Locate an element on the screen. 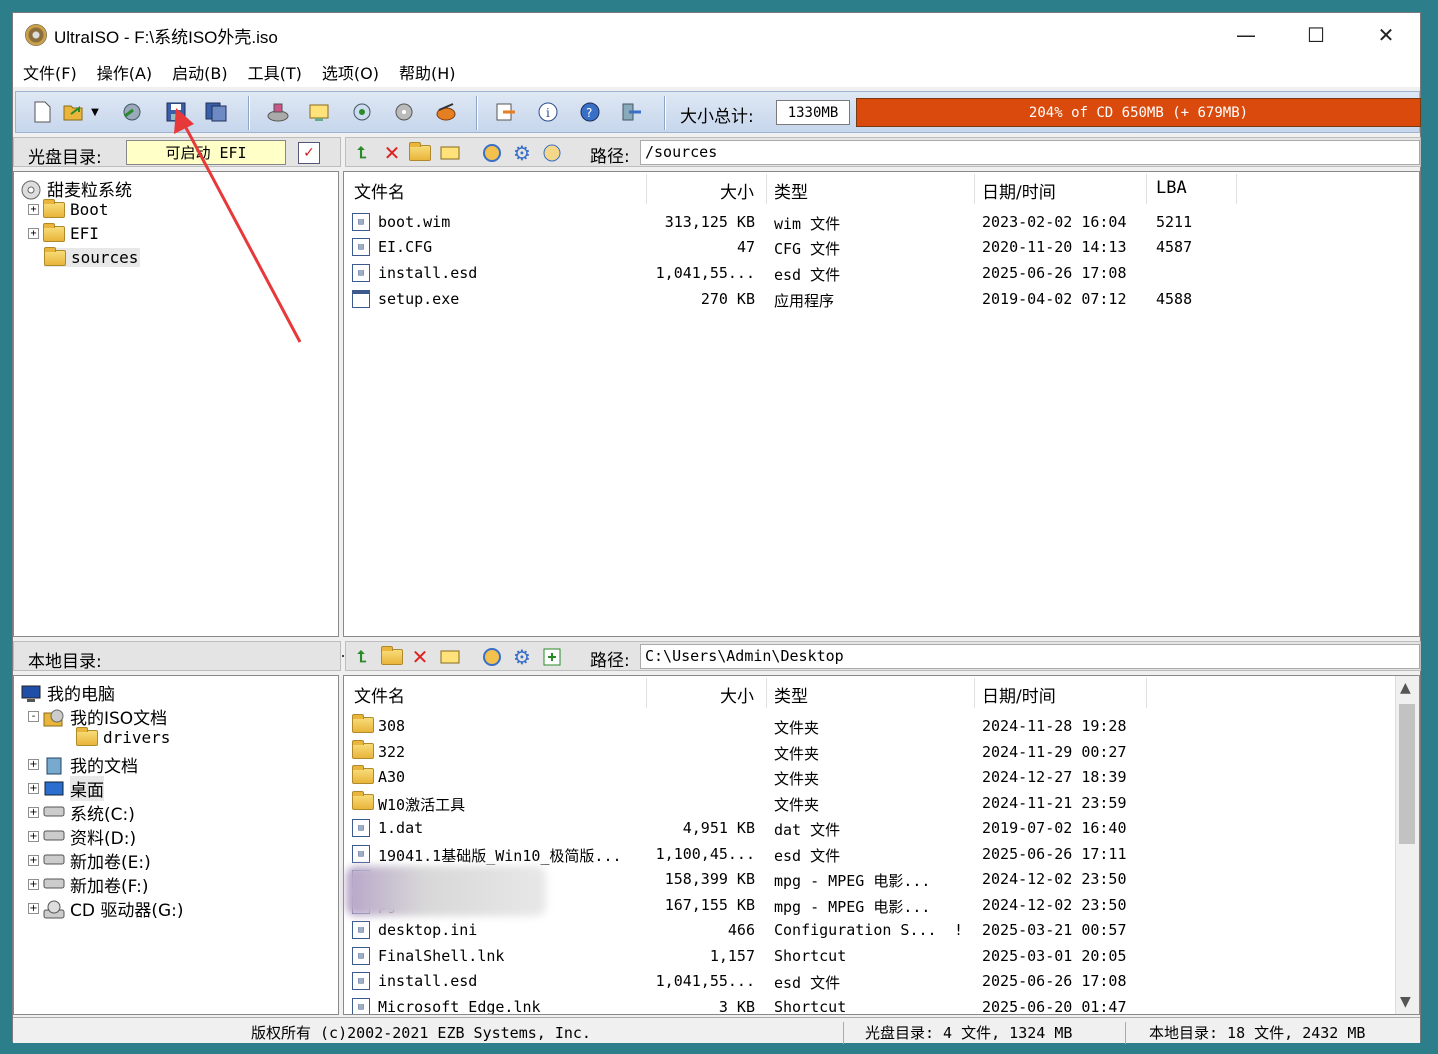 The width and height of the screenshot is (1438, 1054). scroll-down-arrow-icon: ▼ is located at coordinates (1405, 1002).